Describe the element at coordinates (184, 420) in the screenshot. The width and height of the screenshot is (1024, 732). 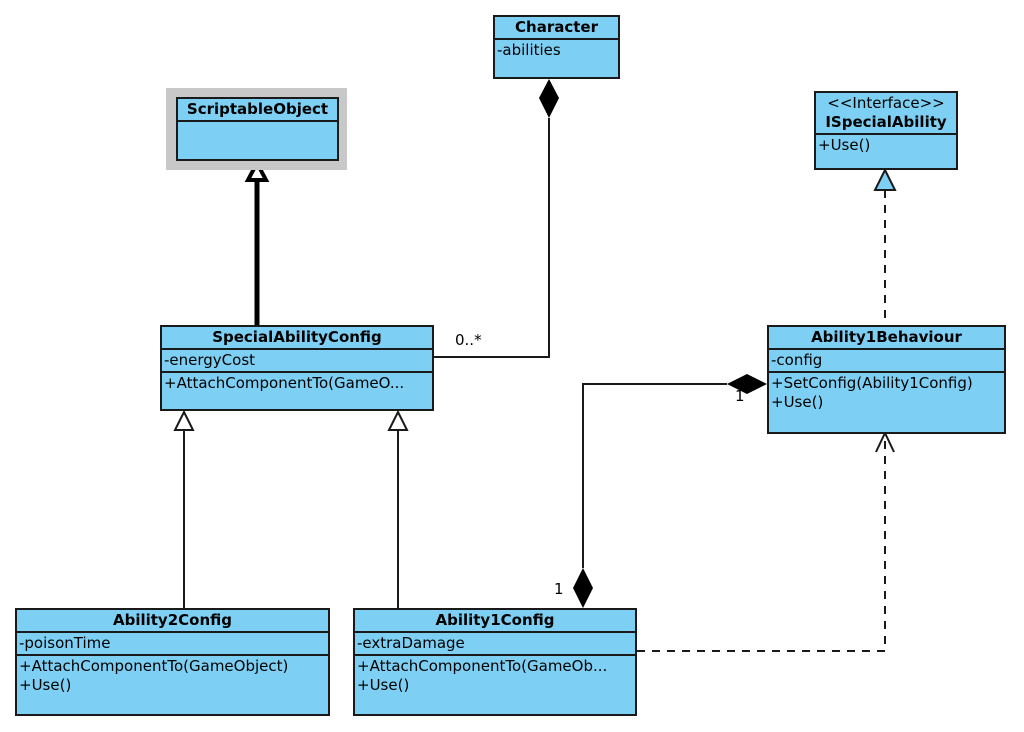
I see `generalization-arrow-ability2` at that location.